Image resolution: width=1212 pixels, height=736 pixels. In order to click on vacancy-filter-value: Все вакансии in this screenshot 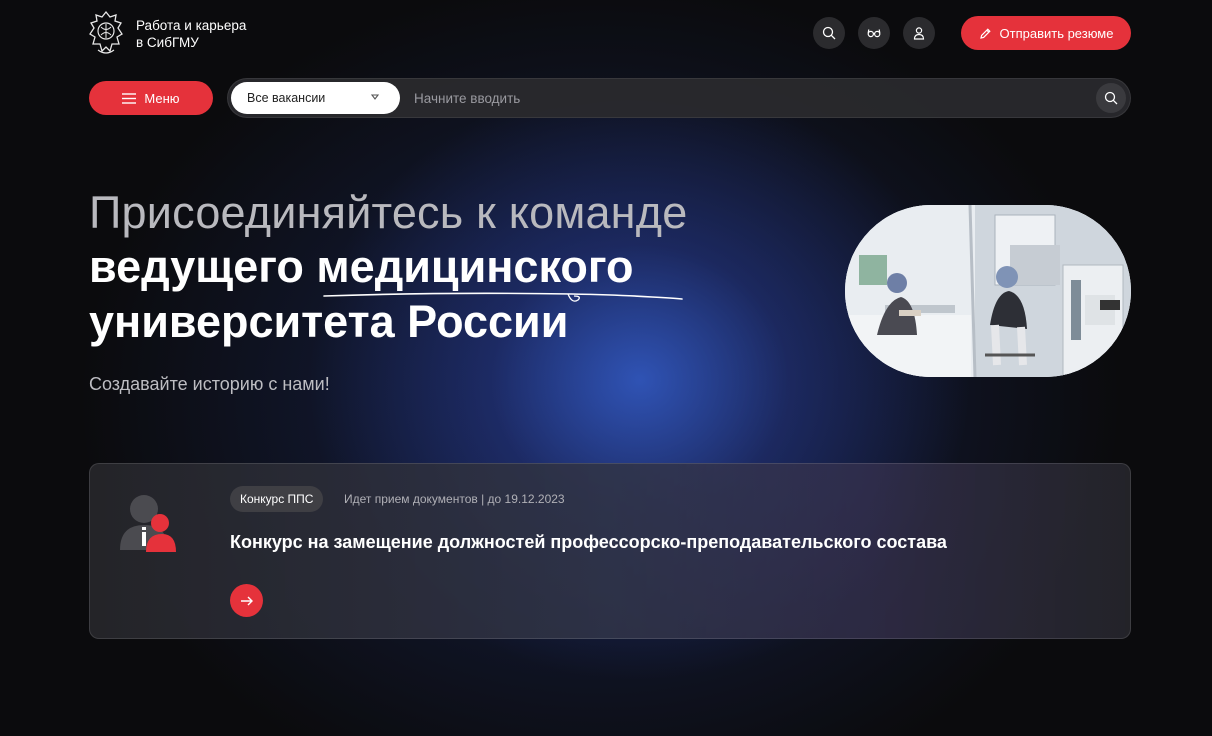, I will do `click(286, 98)`.